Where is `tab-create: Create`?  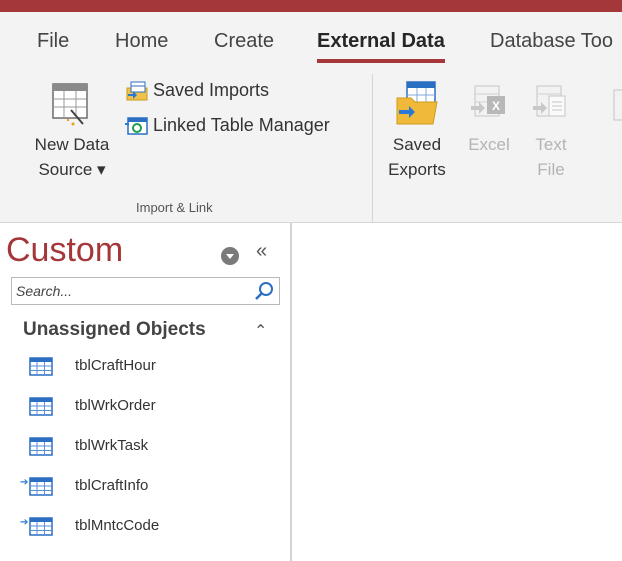
tab-create: Create is located at coordinates (244, 41).